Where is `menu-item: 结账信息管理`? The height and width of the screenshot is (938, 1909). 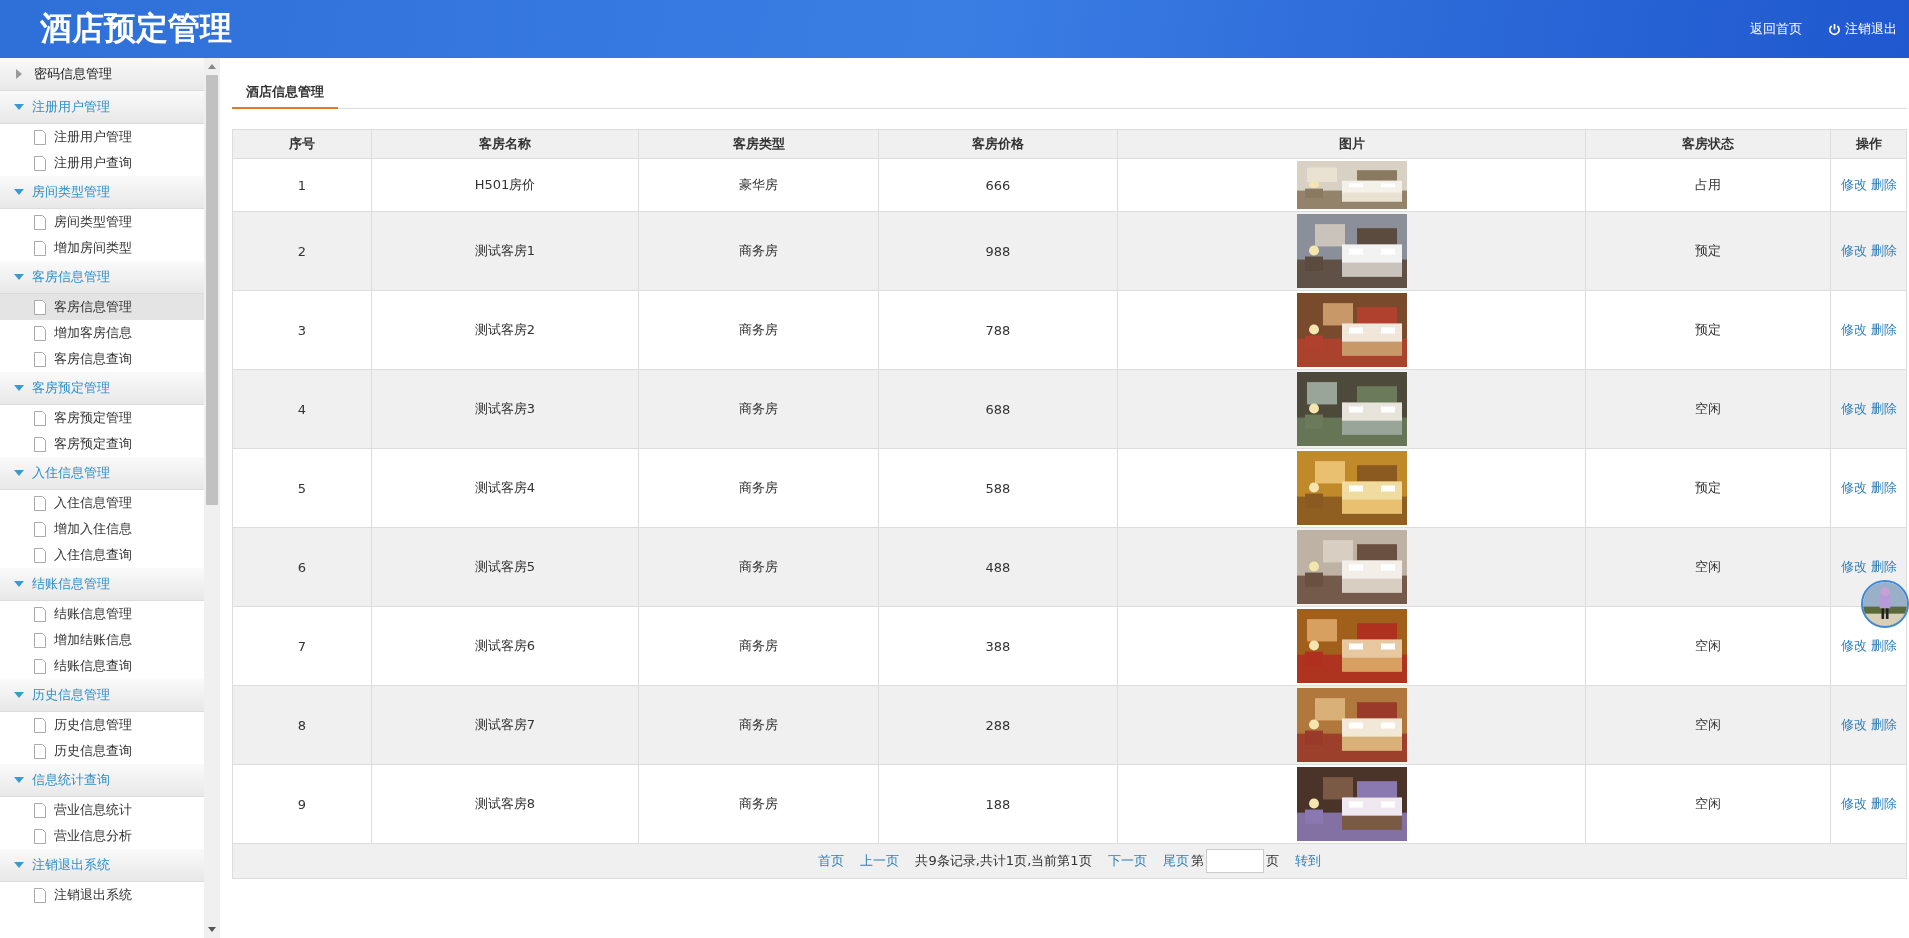
menu-item: 结账信息管理 is located at coordinates (102, 614).